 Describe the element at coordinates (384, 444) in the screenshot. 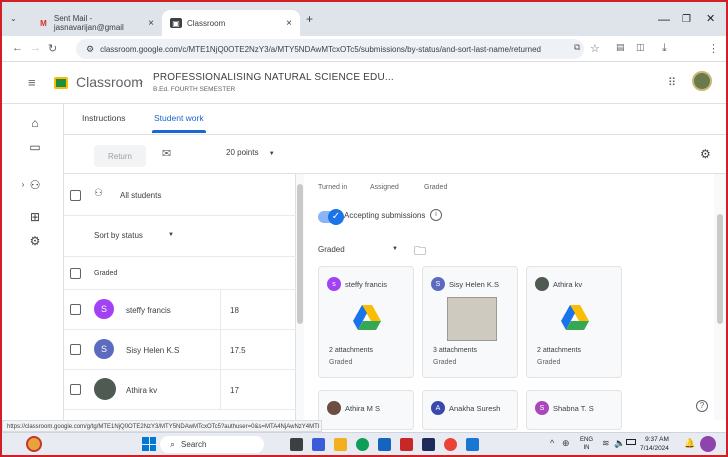

I see `store-icon` at that location.